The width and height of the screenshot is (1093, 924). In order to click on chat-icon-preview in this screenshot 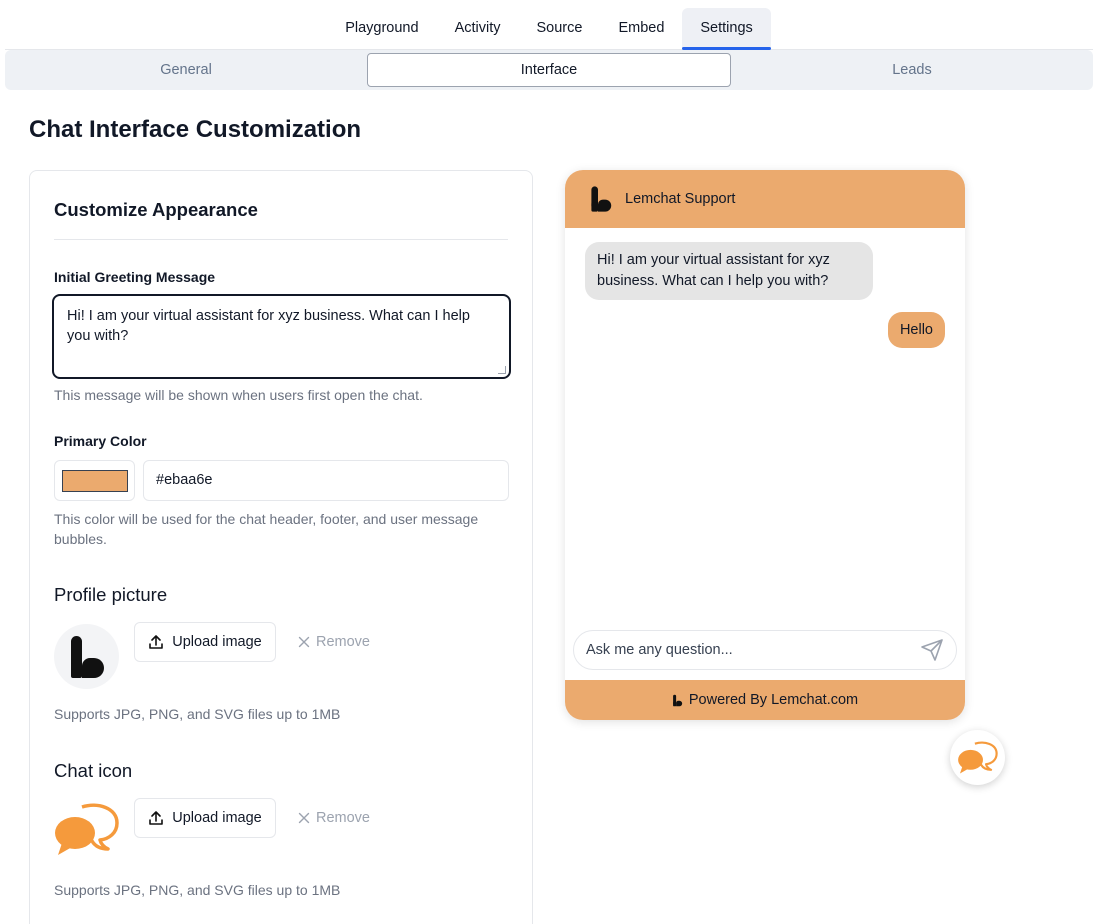, I will do `click(87, 831)`.